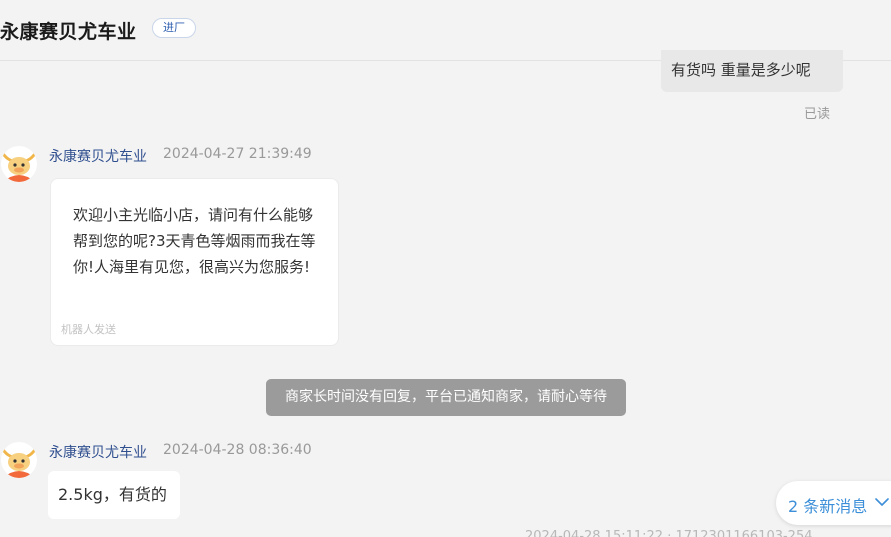 This screenshot has width=891, height=537. What do you see at coordinates (237, 450) in the screenshot?
I see `message-time: 2024-04-28 08:36:40` at bounding box center [237, 450].